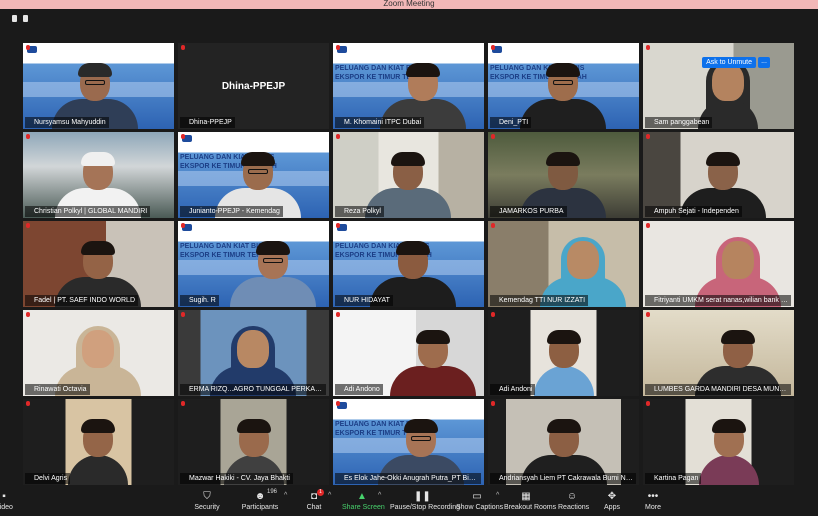 This screenshot has height=516, width=818. I want to click on view-toggle-icon, so click(25, 20).